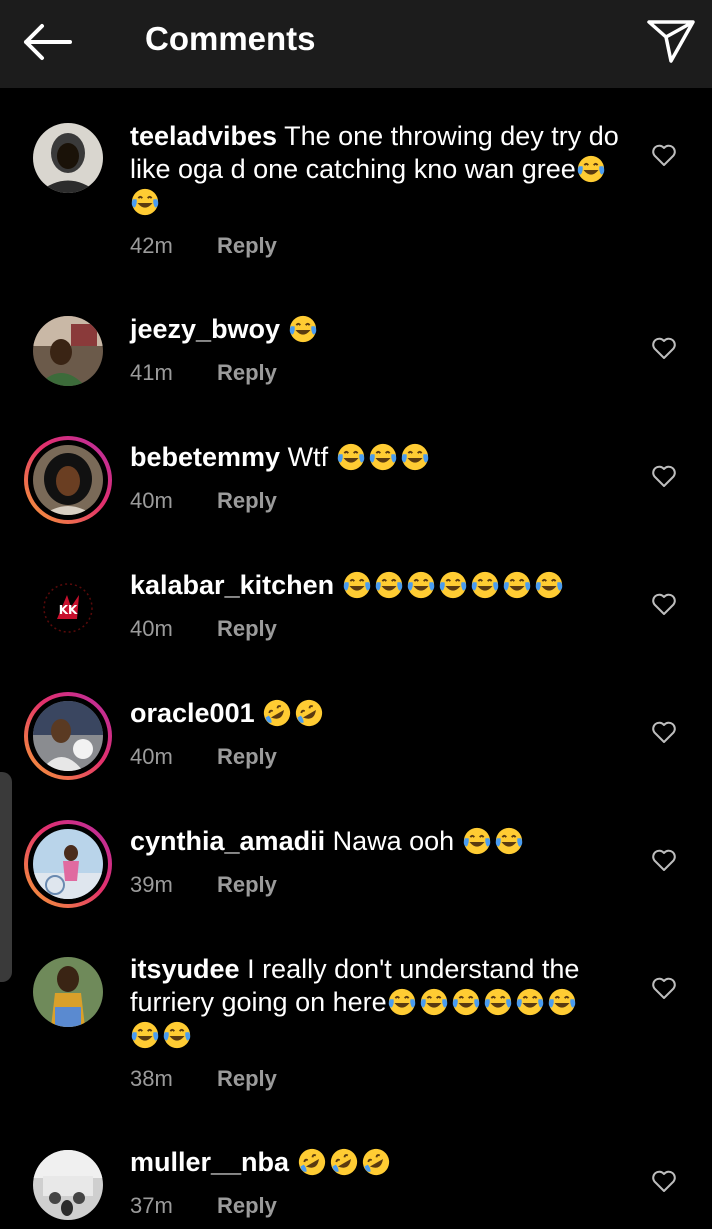  What do you see at coordinates (227, 841) in the screenshot?
I see `comment-username: cynthia_amadii` at bounding box center [227, 841].